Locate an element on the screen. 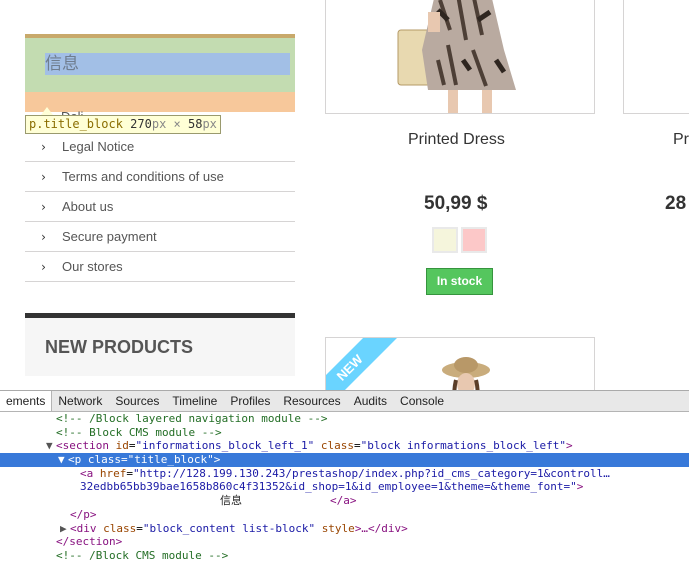 The width and height of the screenshot is (689, 563). dom-attr-value: "block_content list-block" is located at coordinates (229, 528).